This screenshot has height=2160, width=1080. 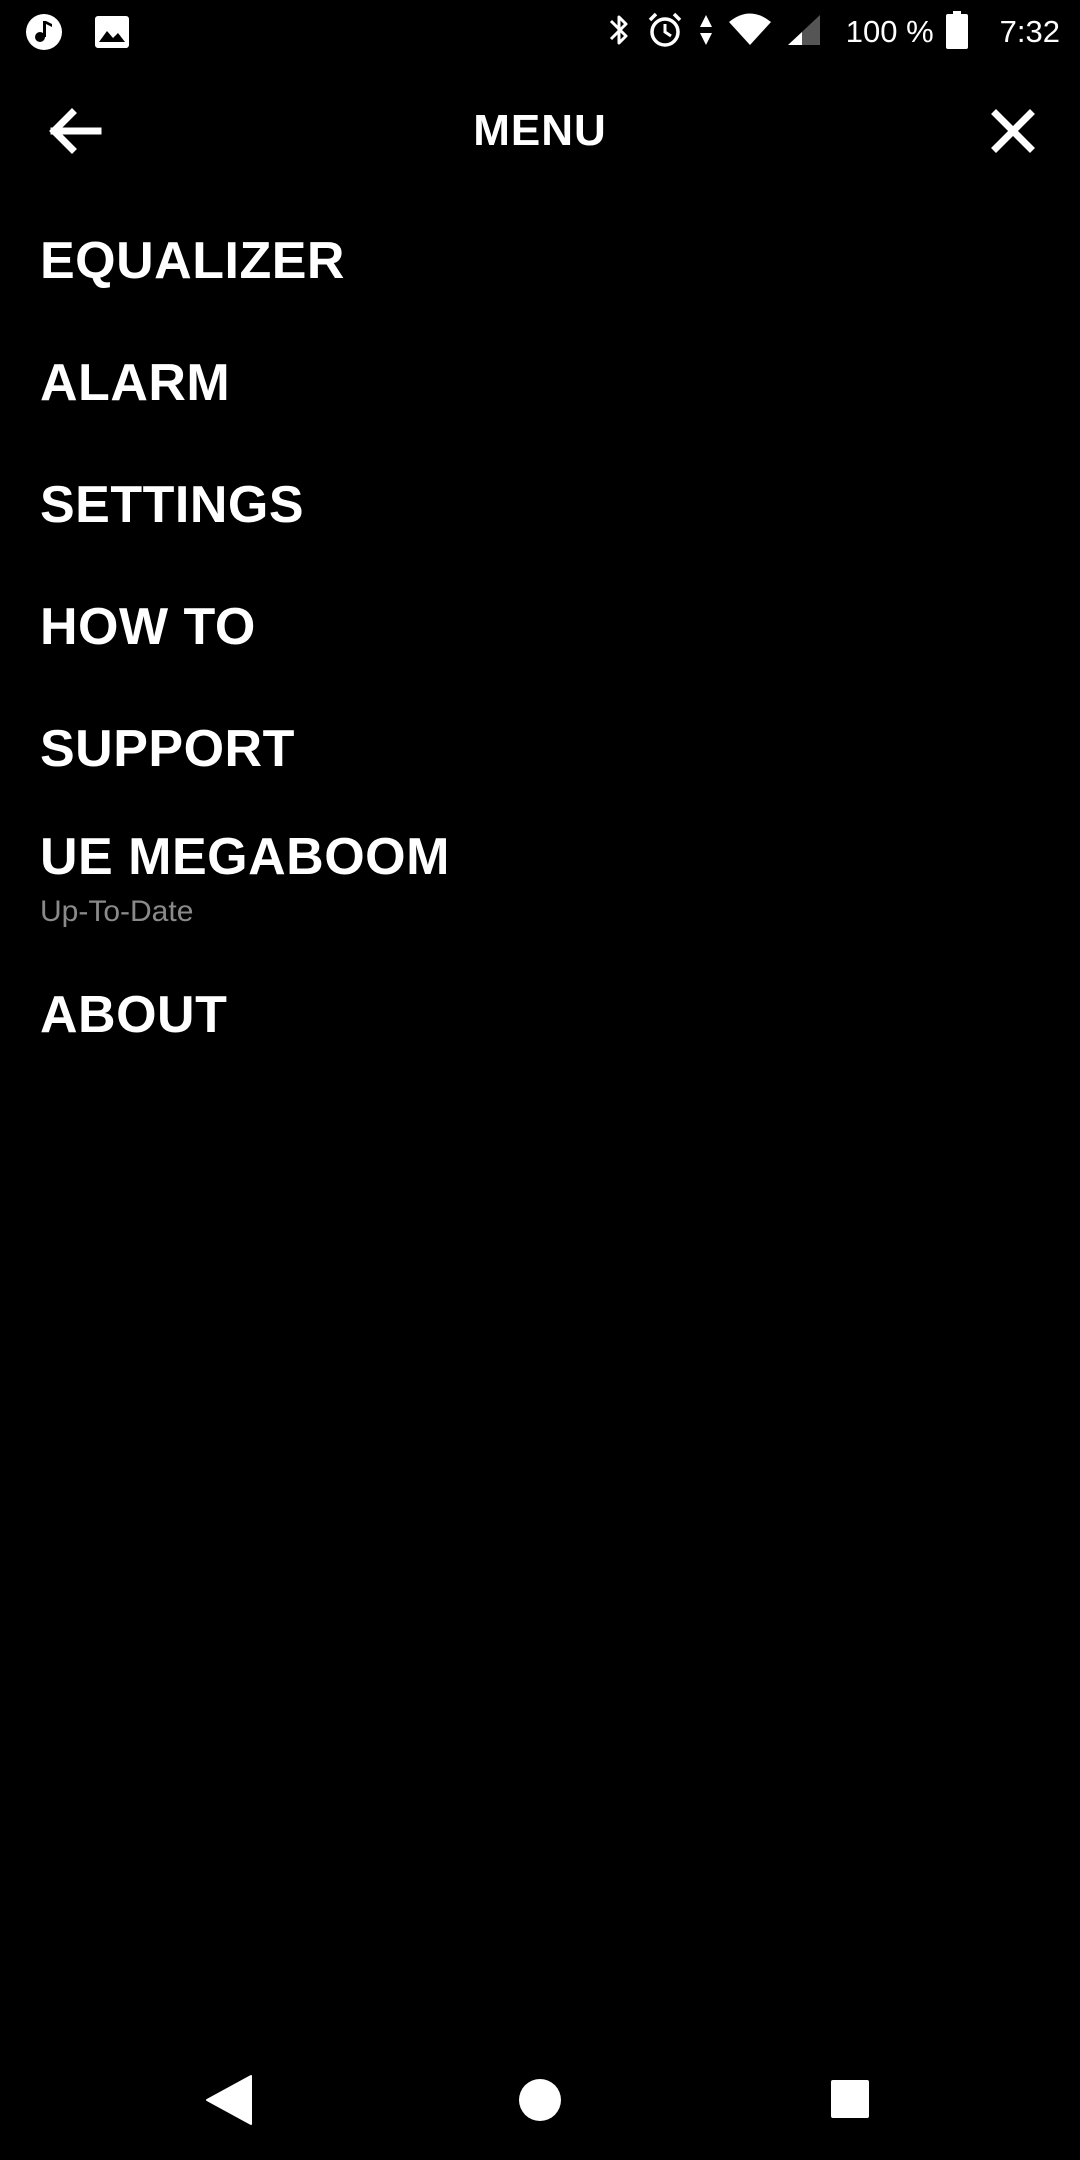 I want to click on menu-header: MENU, so click(x=540, y=131).